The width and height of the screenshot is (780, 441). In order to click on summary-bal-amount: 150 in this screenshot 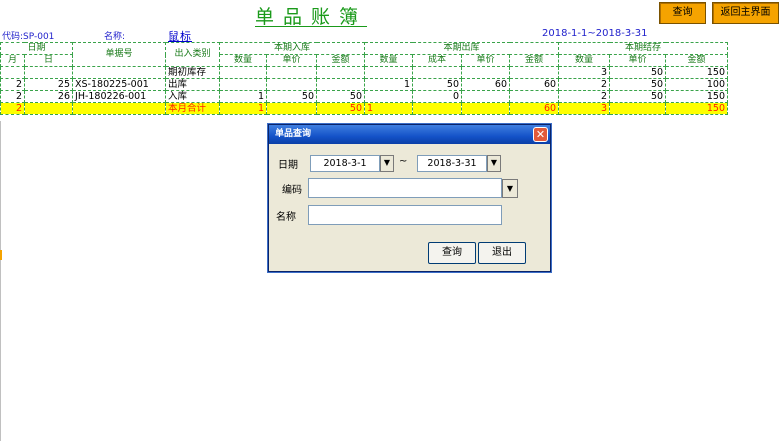, I will do `click(697, 108)`.